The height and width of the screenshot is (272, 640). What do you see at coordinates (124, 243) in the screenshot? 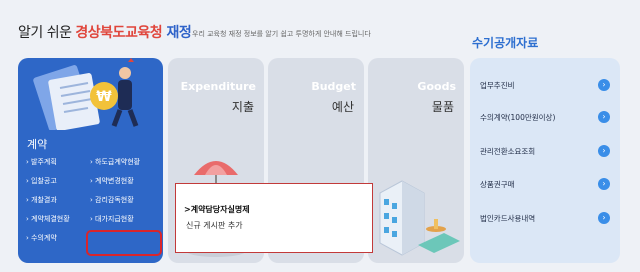
I see `highlight-box` at bounding box center [124, 243].